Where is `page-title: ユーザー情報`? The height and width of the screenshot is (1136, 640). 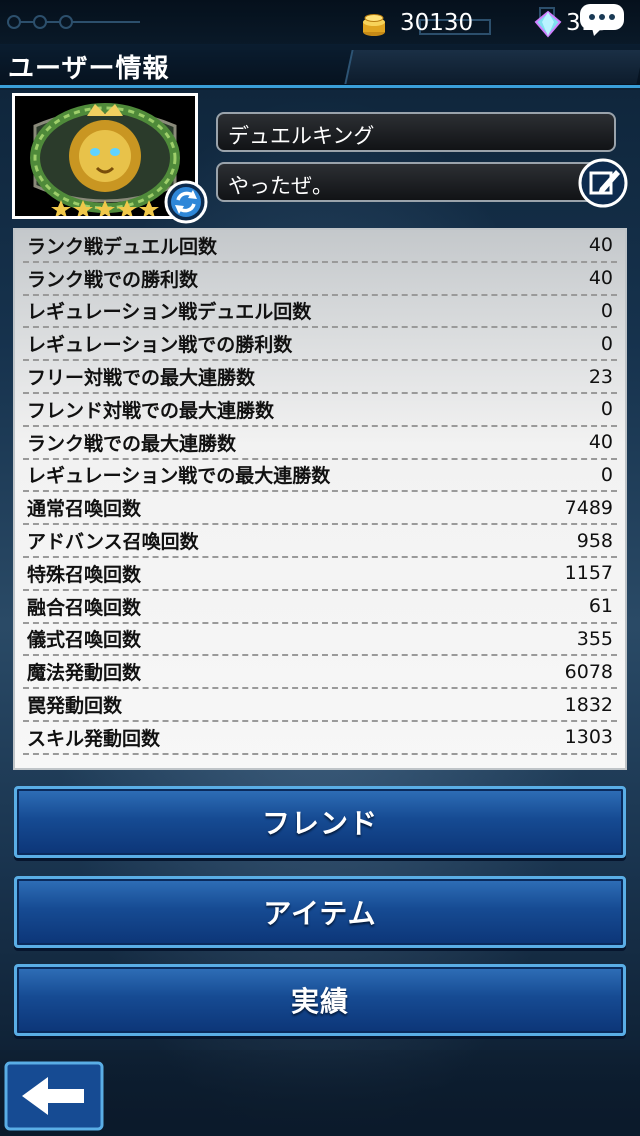 page-title: ユーザー情報 is located at coordinates (89, 69).